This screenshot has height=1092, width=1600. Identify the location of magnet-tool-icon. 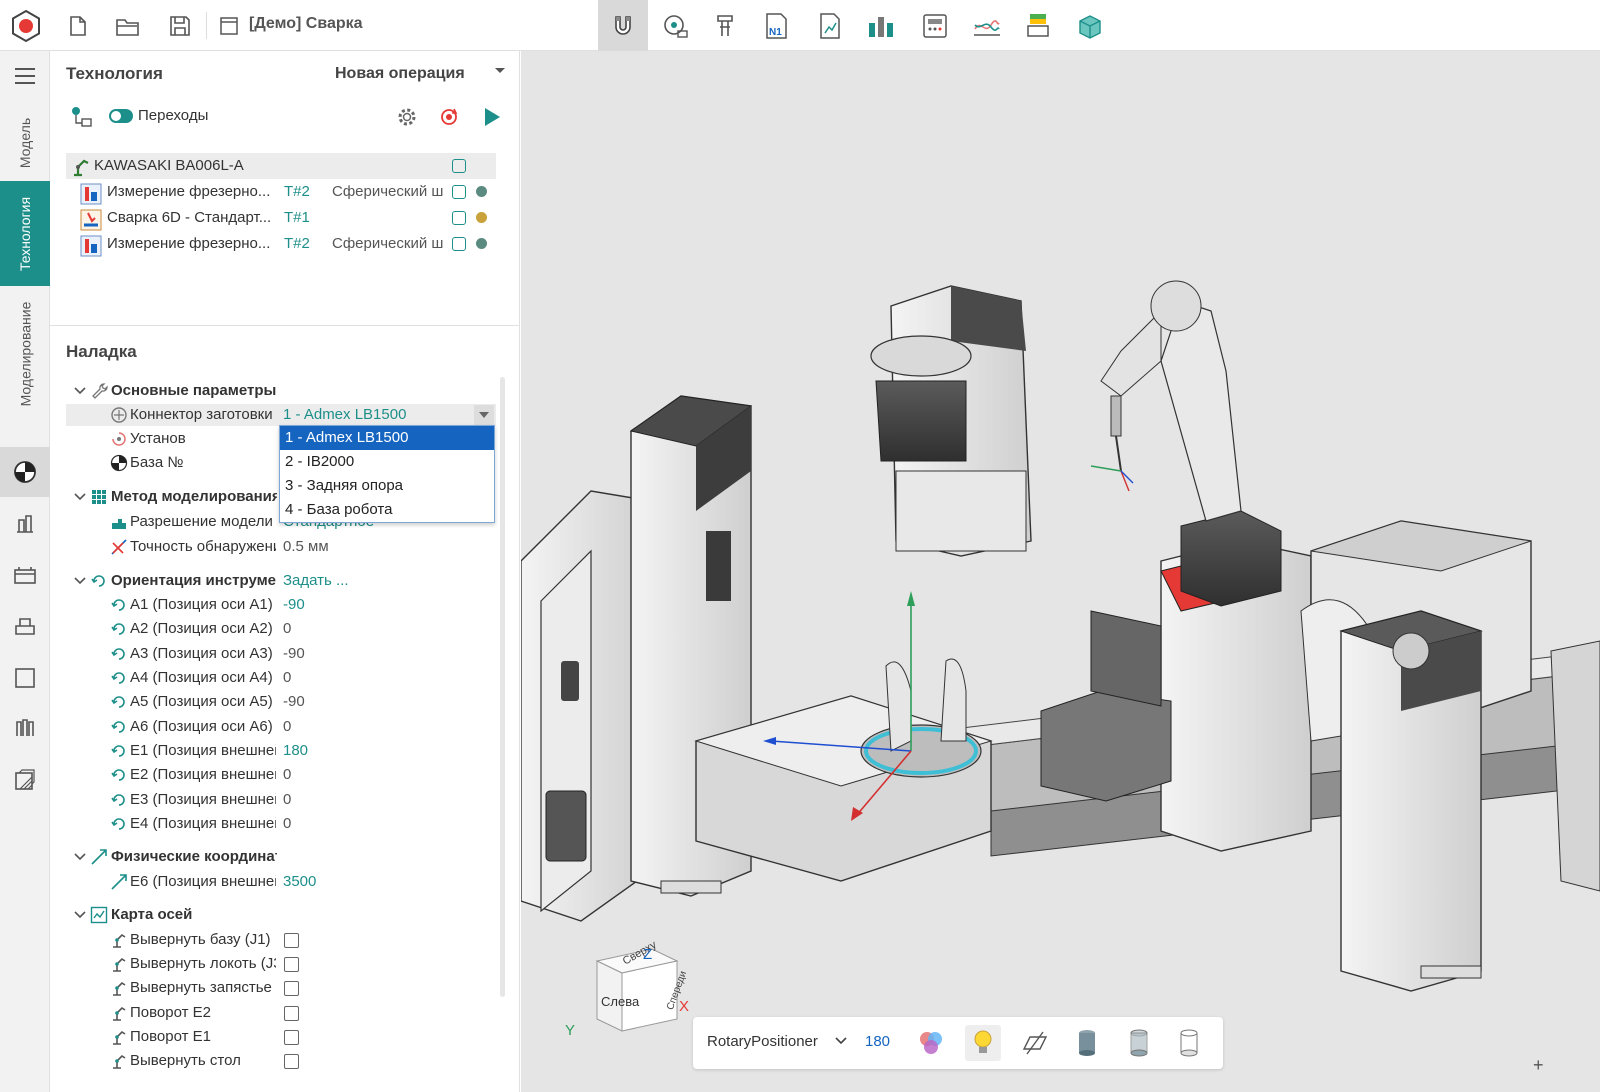
(623, 25).